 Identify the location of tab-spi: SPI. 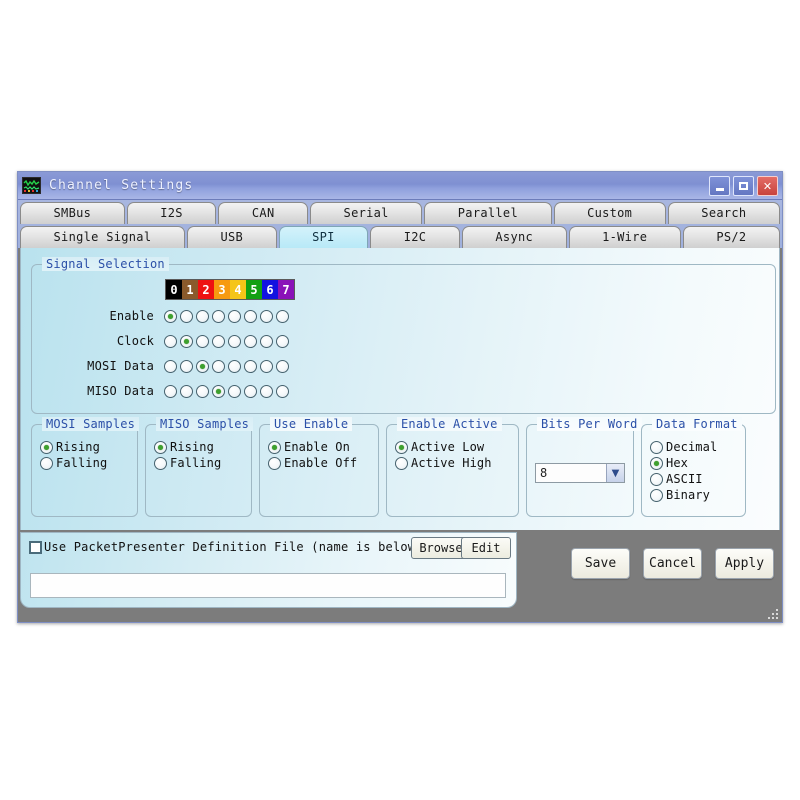
(323, 237).